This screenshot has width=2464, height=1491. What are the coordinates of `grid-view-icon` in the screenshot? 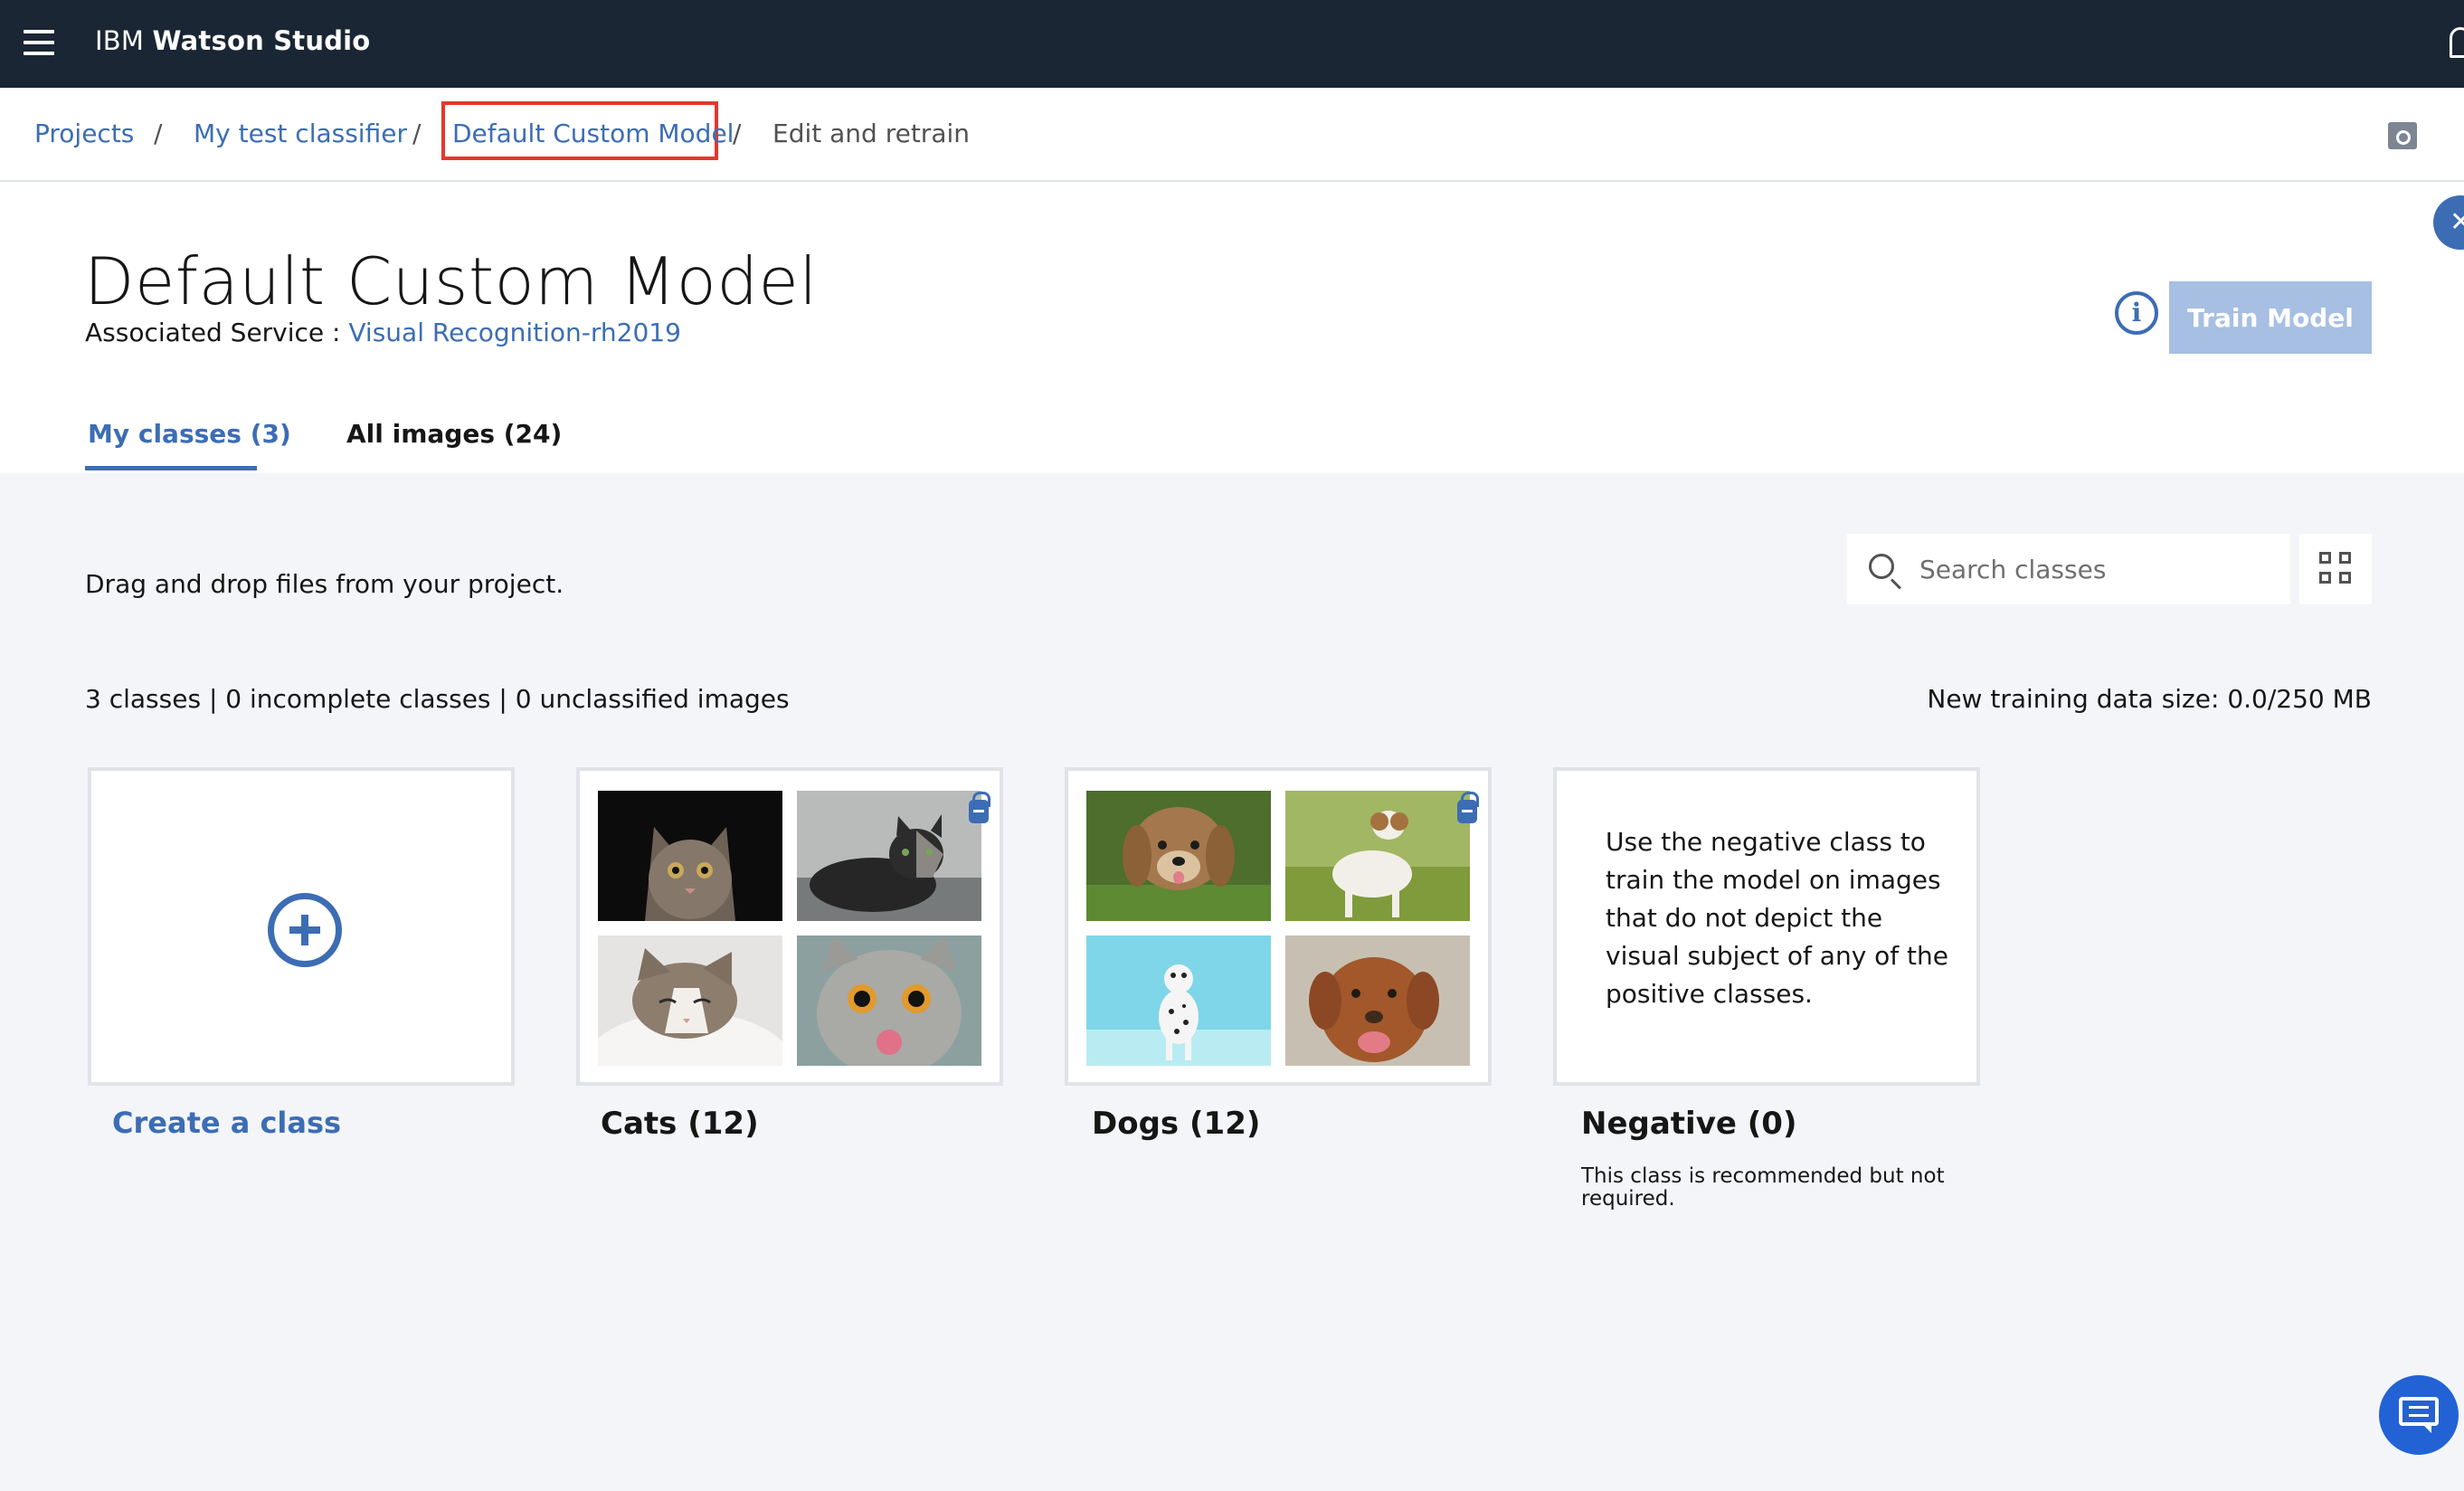 It's located at (2336, 569).